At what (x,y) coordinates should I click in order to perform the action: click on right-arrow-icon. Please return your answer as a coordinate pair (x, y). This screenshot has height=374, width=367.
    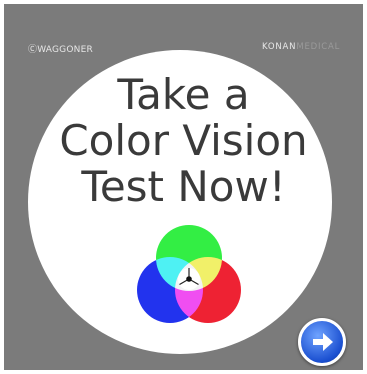
    Looking at the image, I should click on (323, 342).